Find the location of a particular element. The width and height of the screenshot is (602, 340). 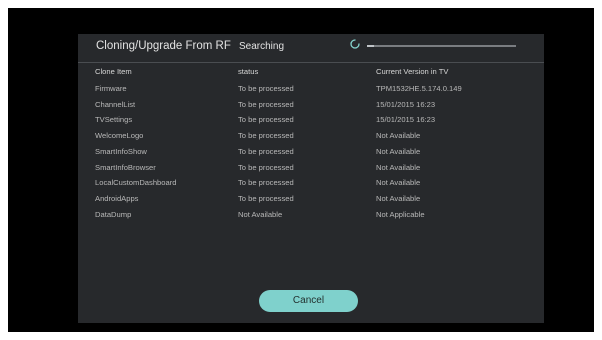

row-clone-item: LocalCustomDashboard is located at coordinates (136, 183).